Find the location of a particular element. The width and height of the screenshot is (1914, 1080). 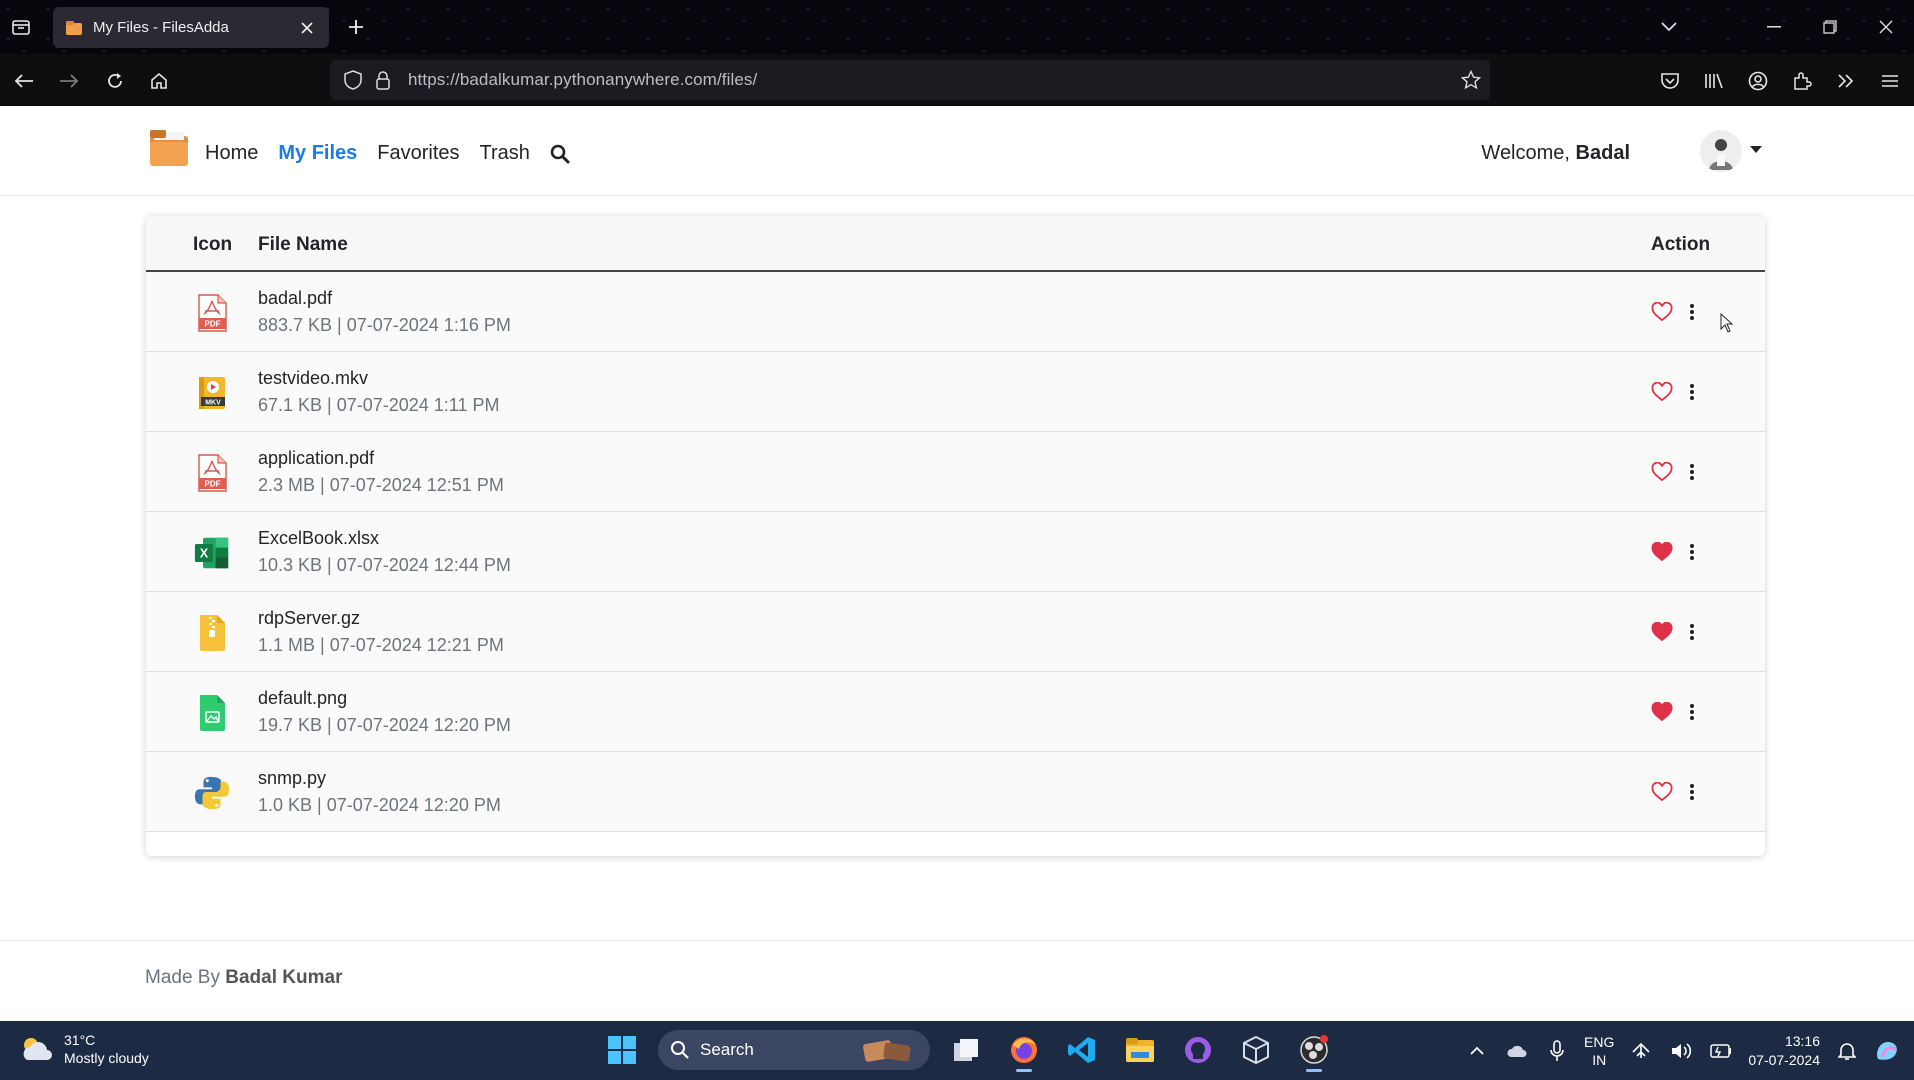

browser-tab-active: My Files - FilesAdda is located at coordinates (191, 27).